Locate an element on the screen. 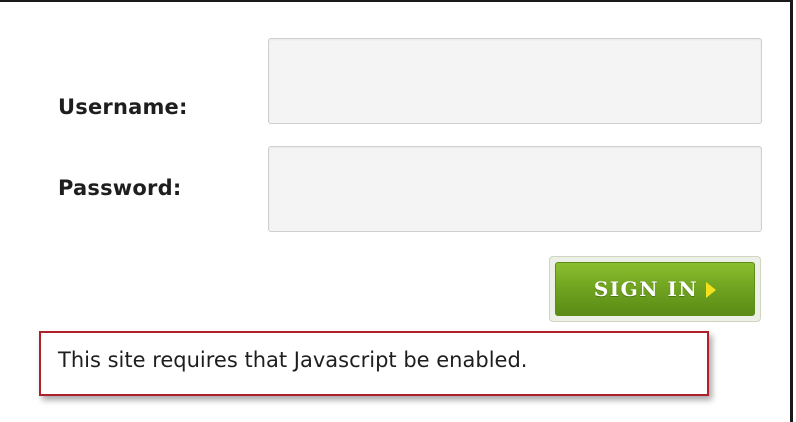 The image size is (796, 422). username-input is located at coordinates (515, 81).